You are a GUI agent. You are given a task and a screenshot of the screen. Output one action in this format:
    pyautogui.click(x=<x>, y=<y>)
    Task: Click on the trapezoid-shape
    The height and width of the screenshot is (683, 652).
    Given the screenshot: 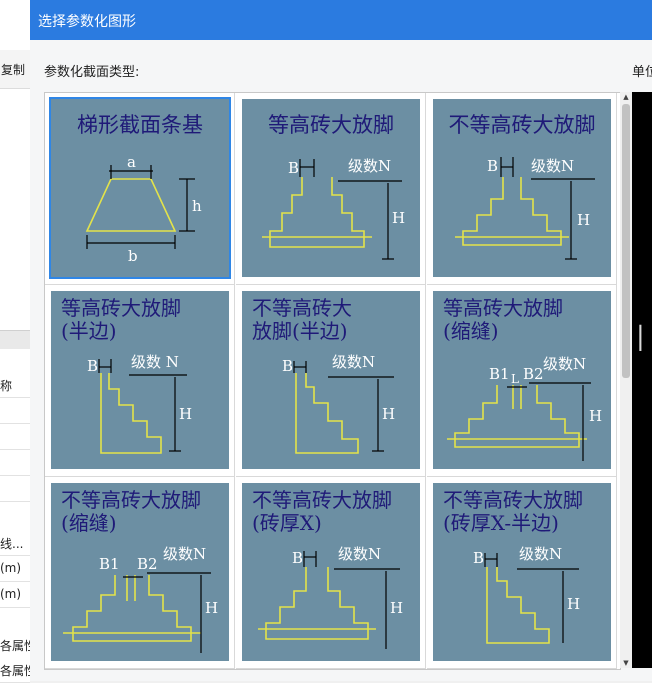 What is the action you would take?
    pyautogui.click(x=131, y=205)
    